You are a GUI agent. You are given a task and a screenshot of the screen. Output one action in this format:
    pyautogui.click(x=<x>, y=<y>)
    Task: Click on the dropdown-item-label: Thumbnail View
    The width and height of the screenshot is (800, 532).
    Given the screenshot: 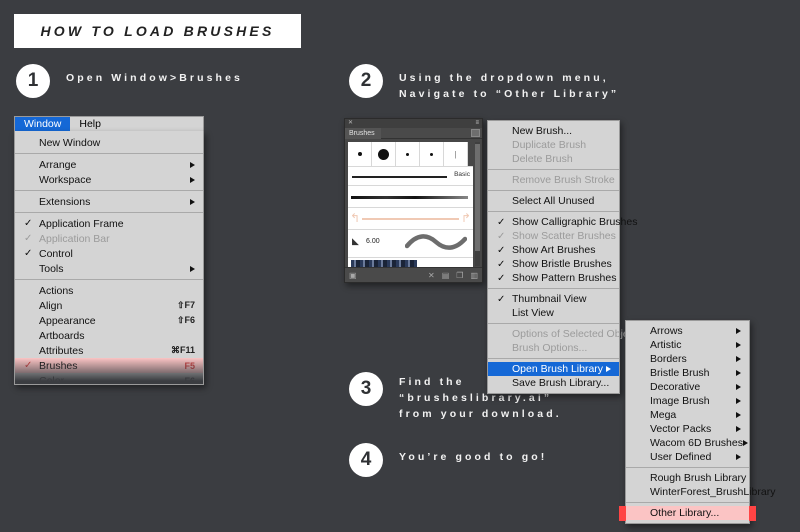 What is the action you would take?
    pyautogui.click(x=549, y=299)
    